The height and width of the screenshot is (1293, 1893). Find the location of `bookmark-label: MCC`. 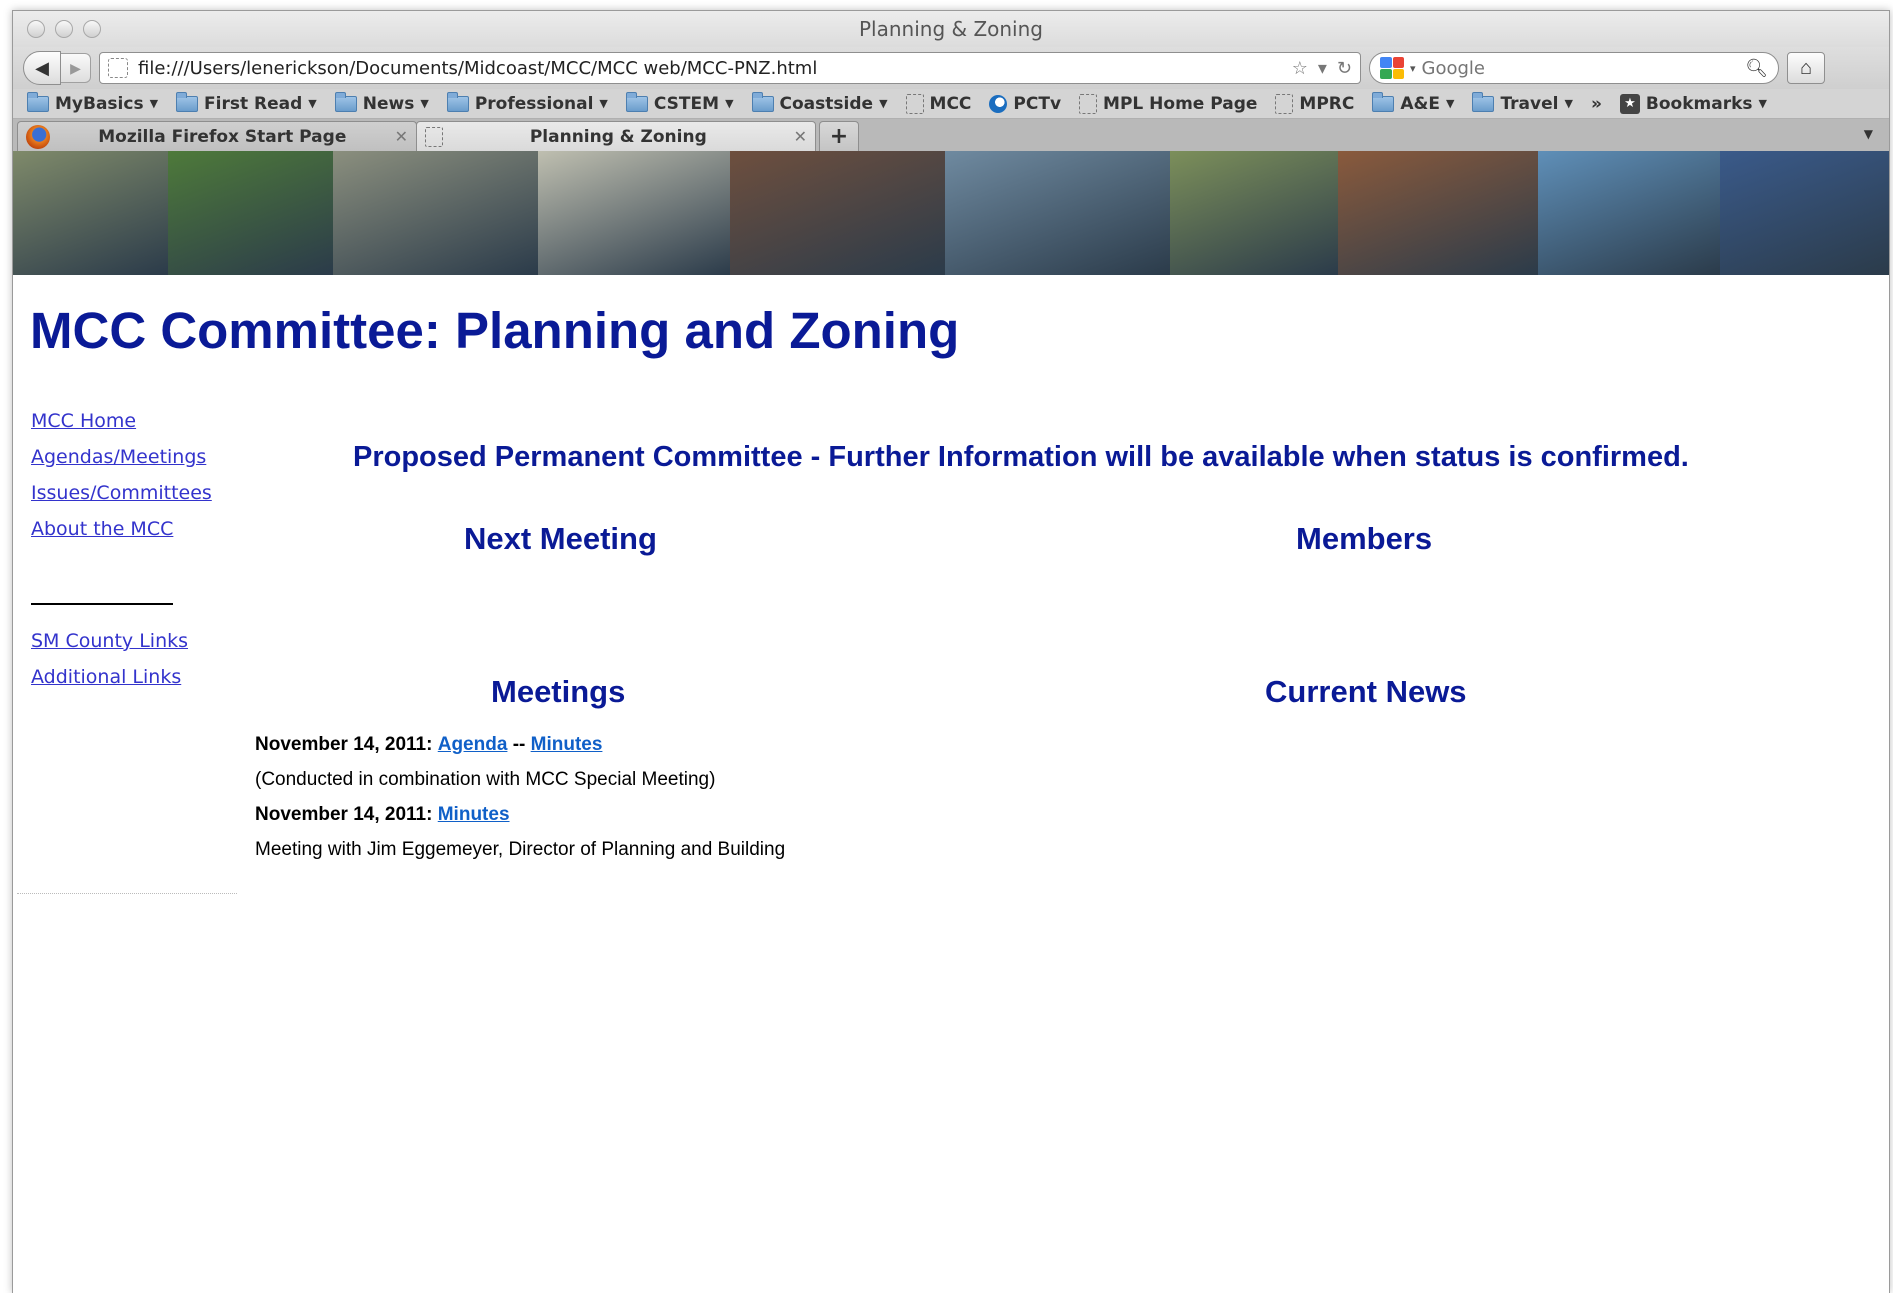

bookmark-label: MCC is located at coordinates (950, 103).